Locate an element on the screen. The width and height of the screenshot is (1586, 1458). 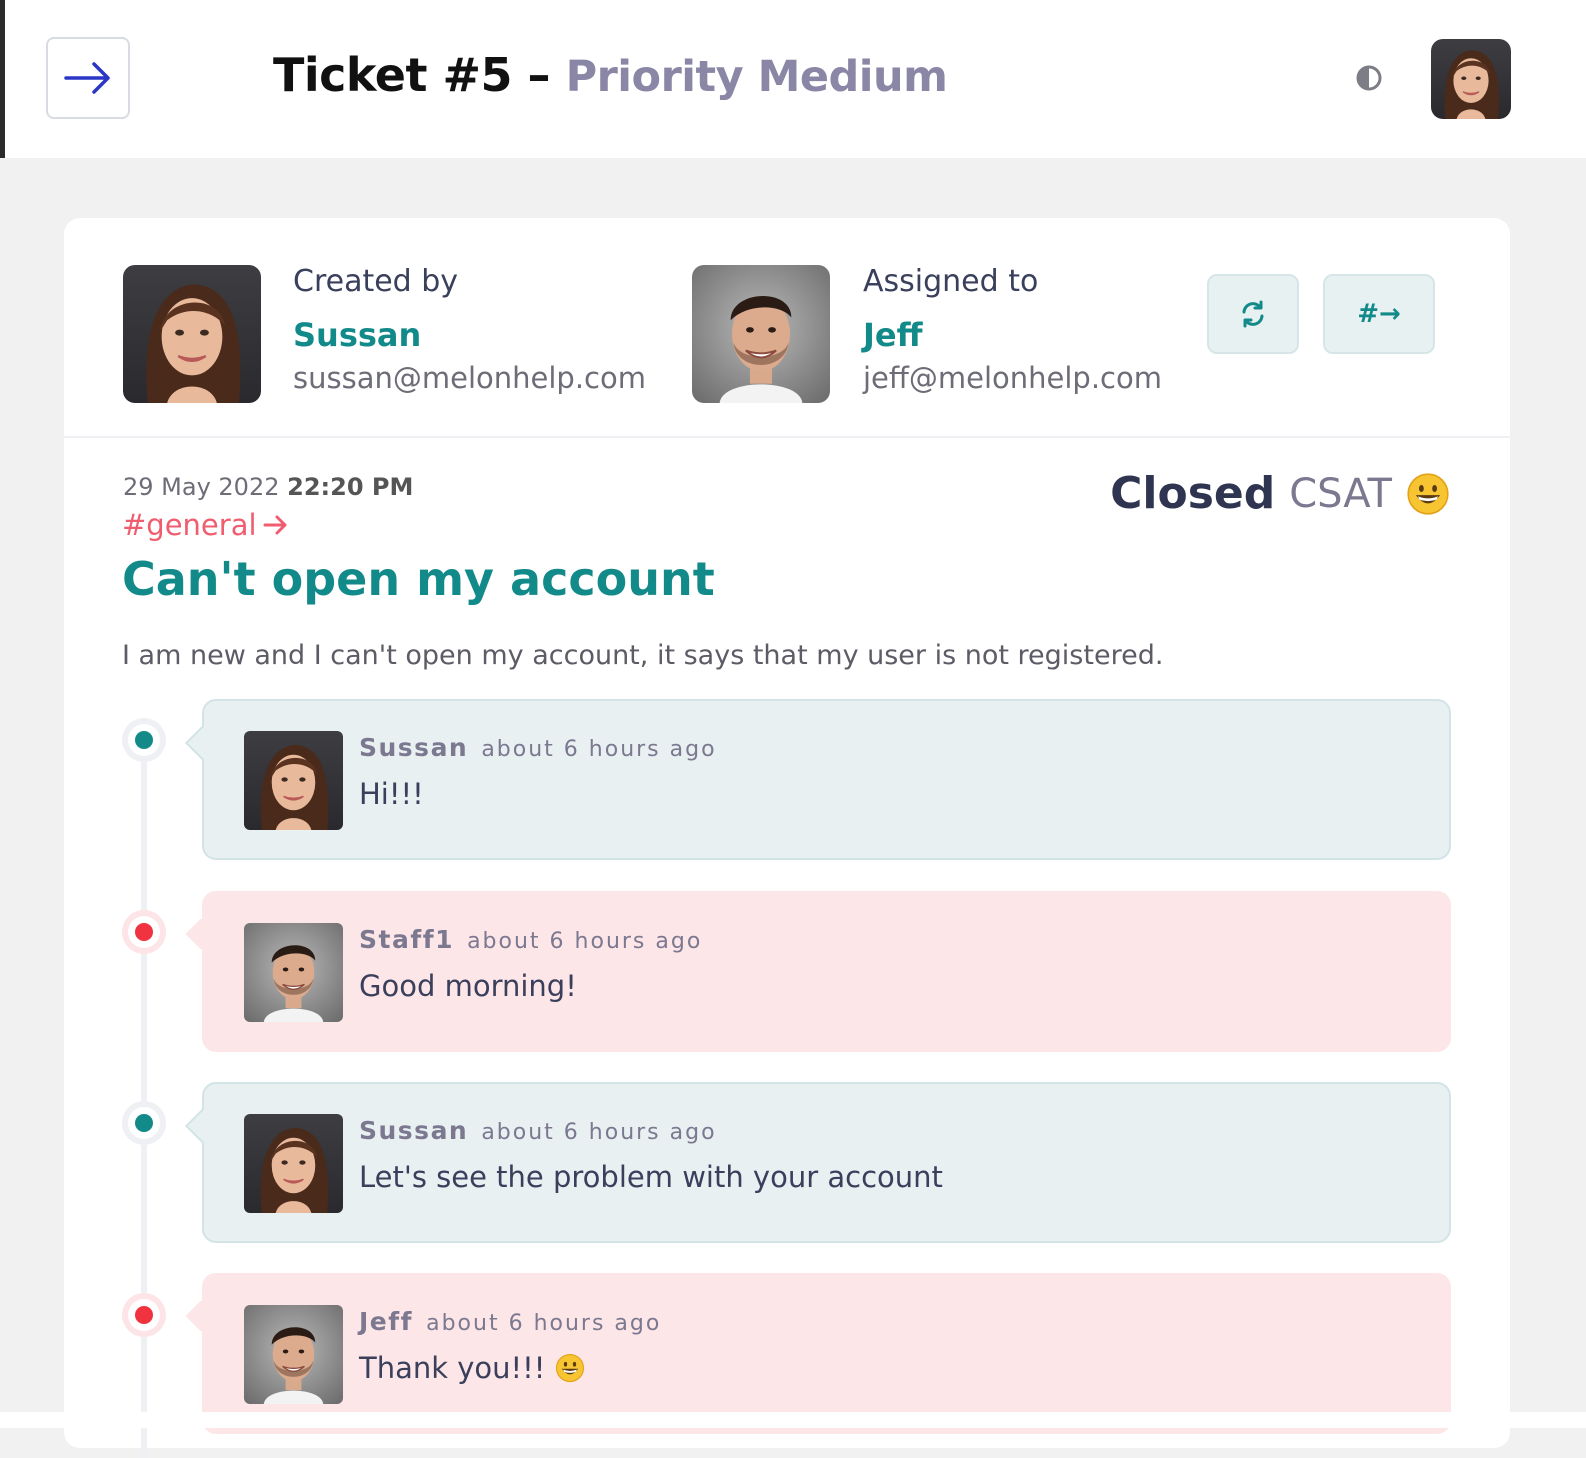
message-item: Jeff about 6 hours ago Thank you!!! is located at coordinates (826, 1353).